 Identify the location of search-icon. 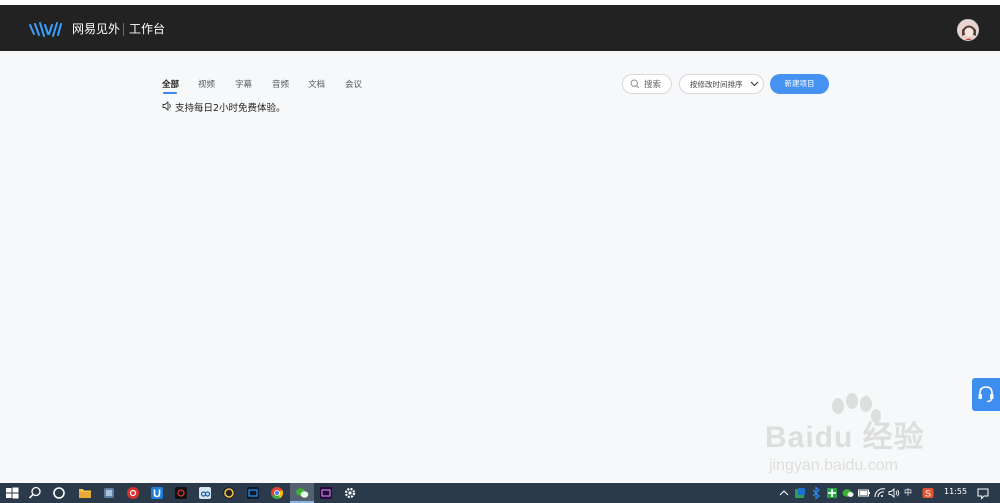
(635, 84).